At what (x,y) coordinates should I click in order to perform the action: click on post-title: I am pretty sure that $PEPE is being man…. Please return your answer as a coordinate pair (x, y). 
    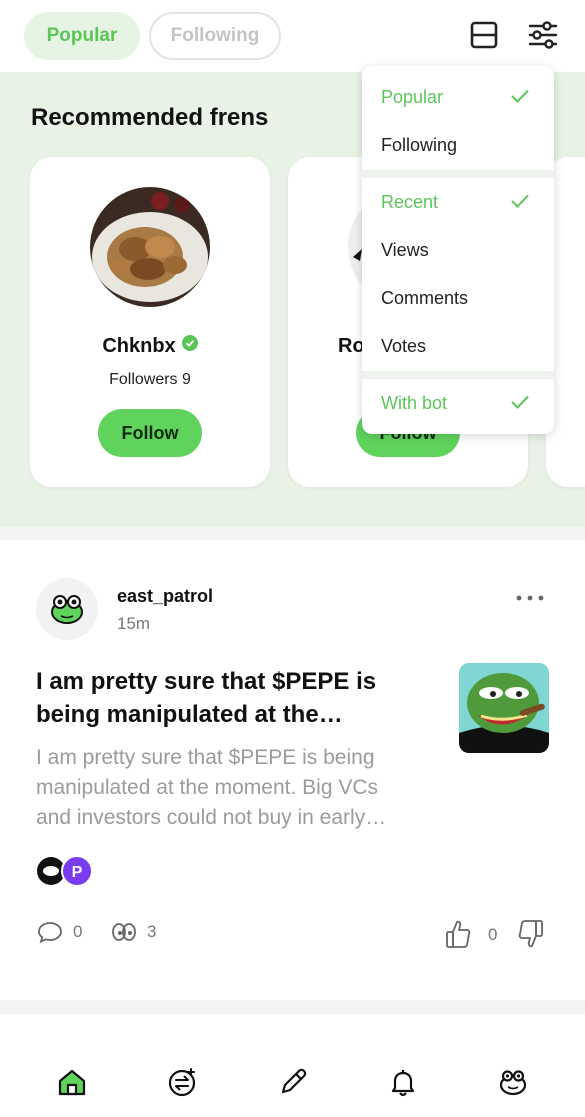
    Looking at the image, I should click on (226, 698).